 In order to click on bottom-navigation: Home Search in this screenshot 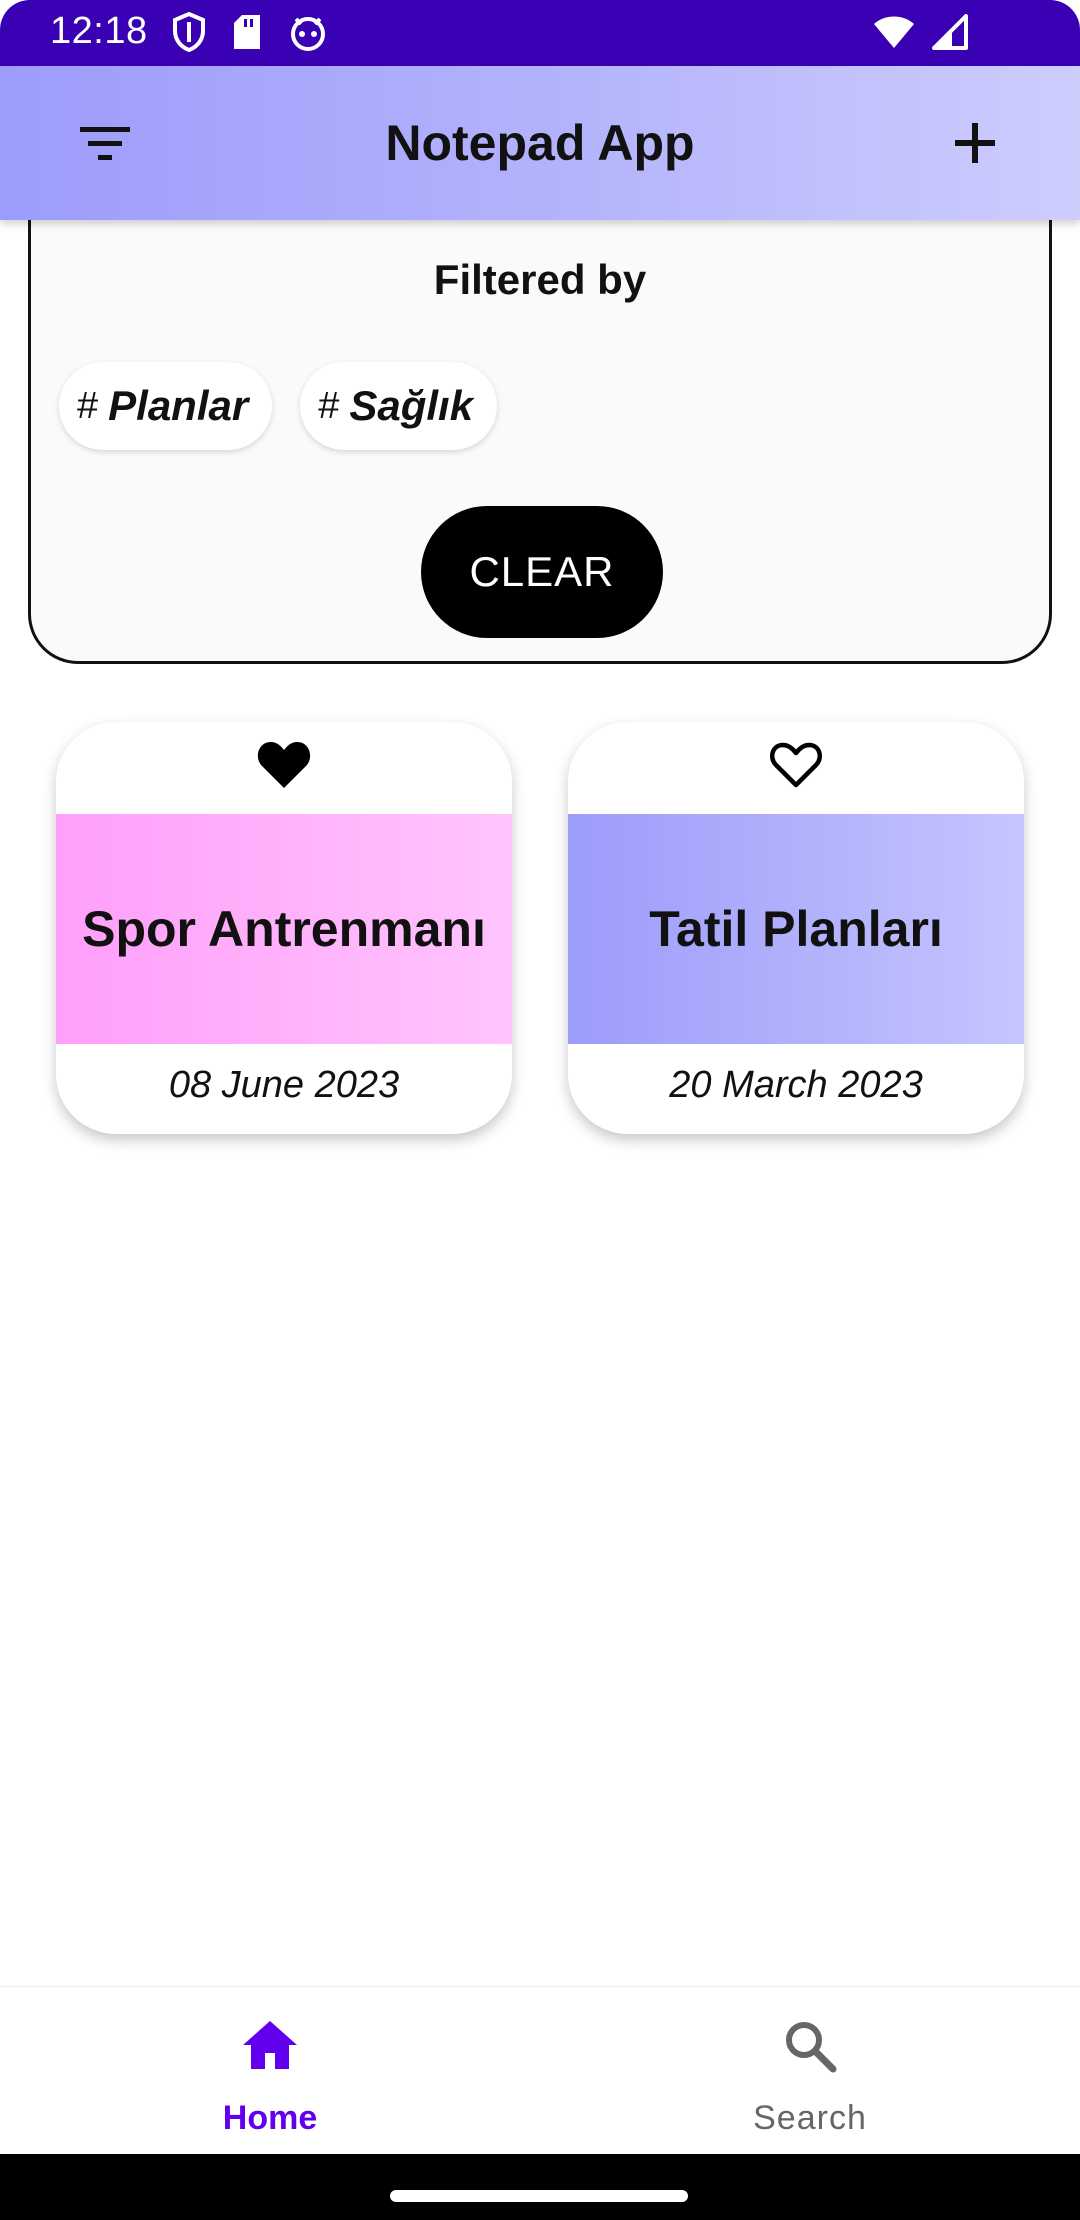, I will do `click(540, 2070)`.